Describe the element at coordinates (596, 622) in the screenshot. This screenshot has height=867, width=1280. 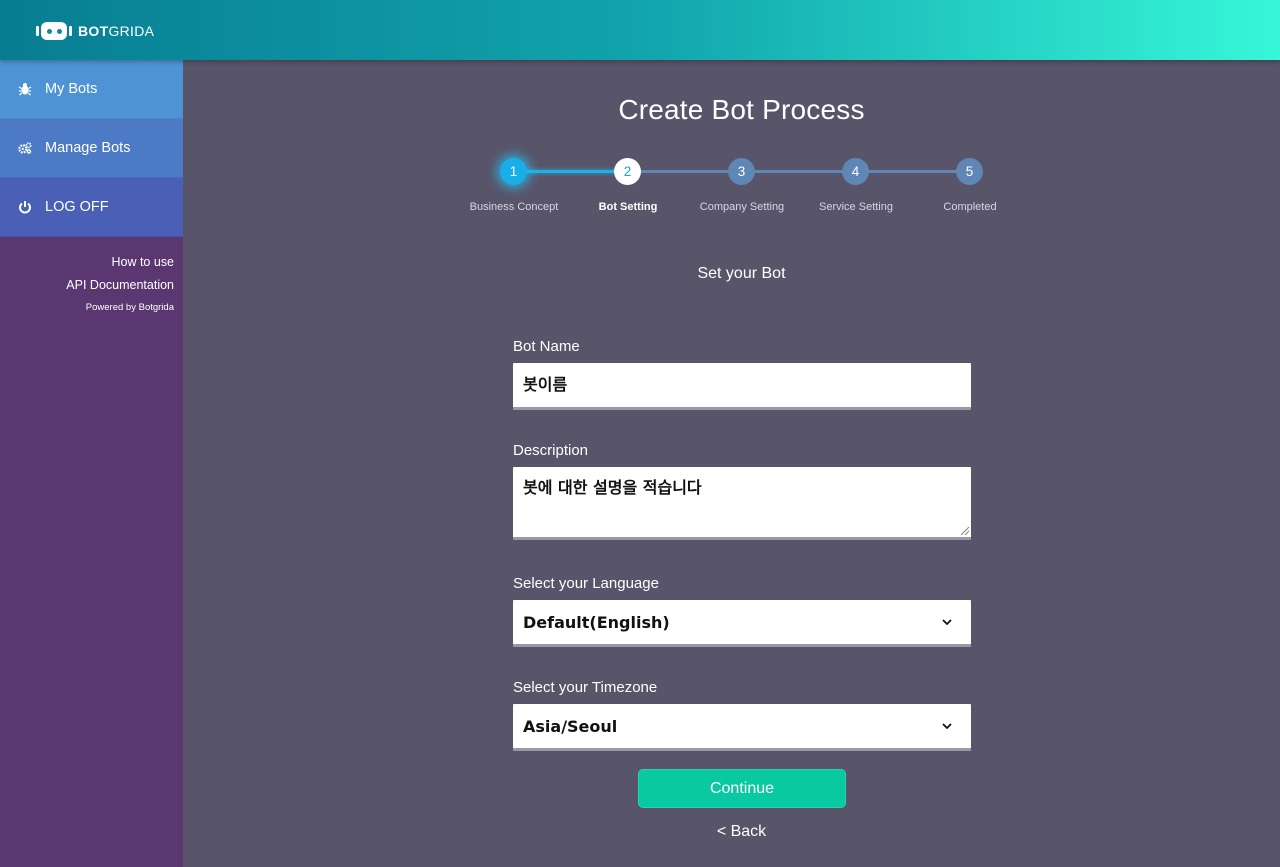
I see `language-selected-value: Default(English)` at that location.